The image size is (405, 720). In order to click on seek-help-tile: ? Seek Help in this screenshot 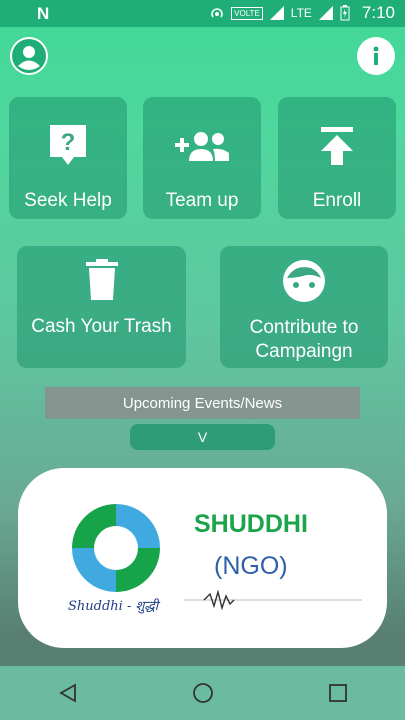, I will do `click(68, 158)`.